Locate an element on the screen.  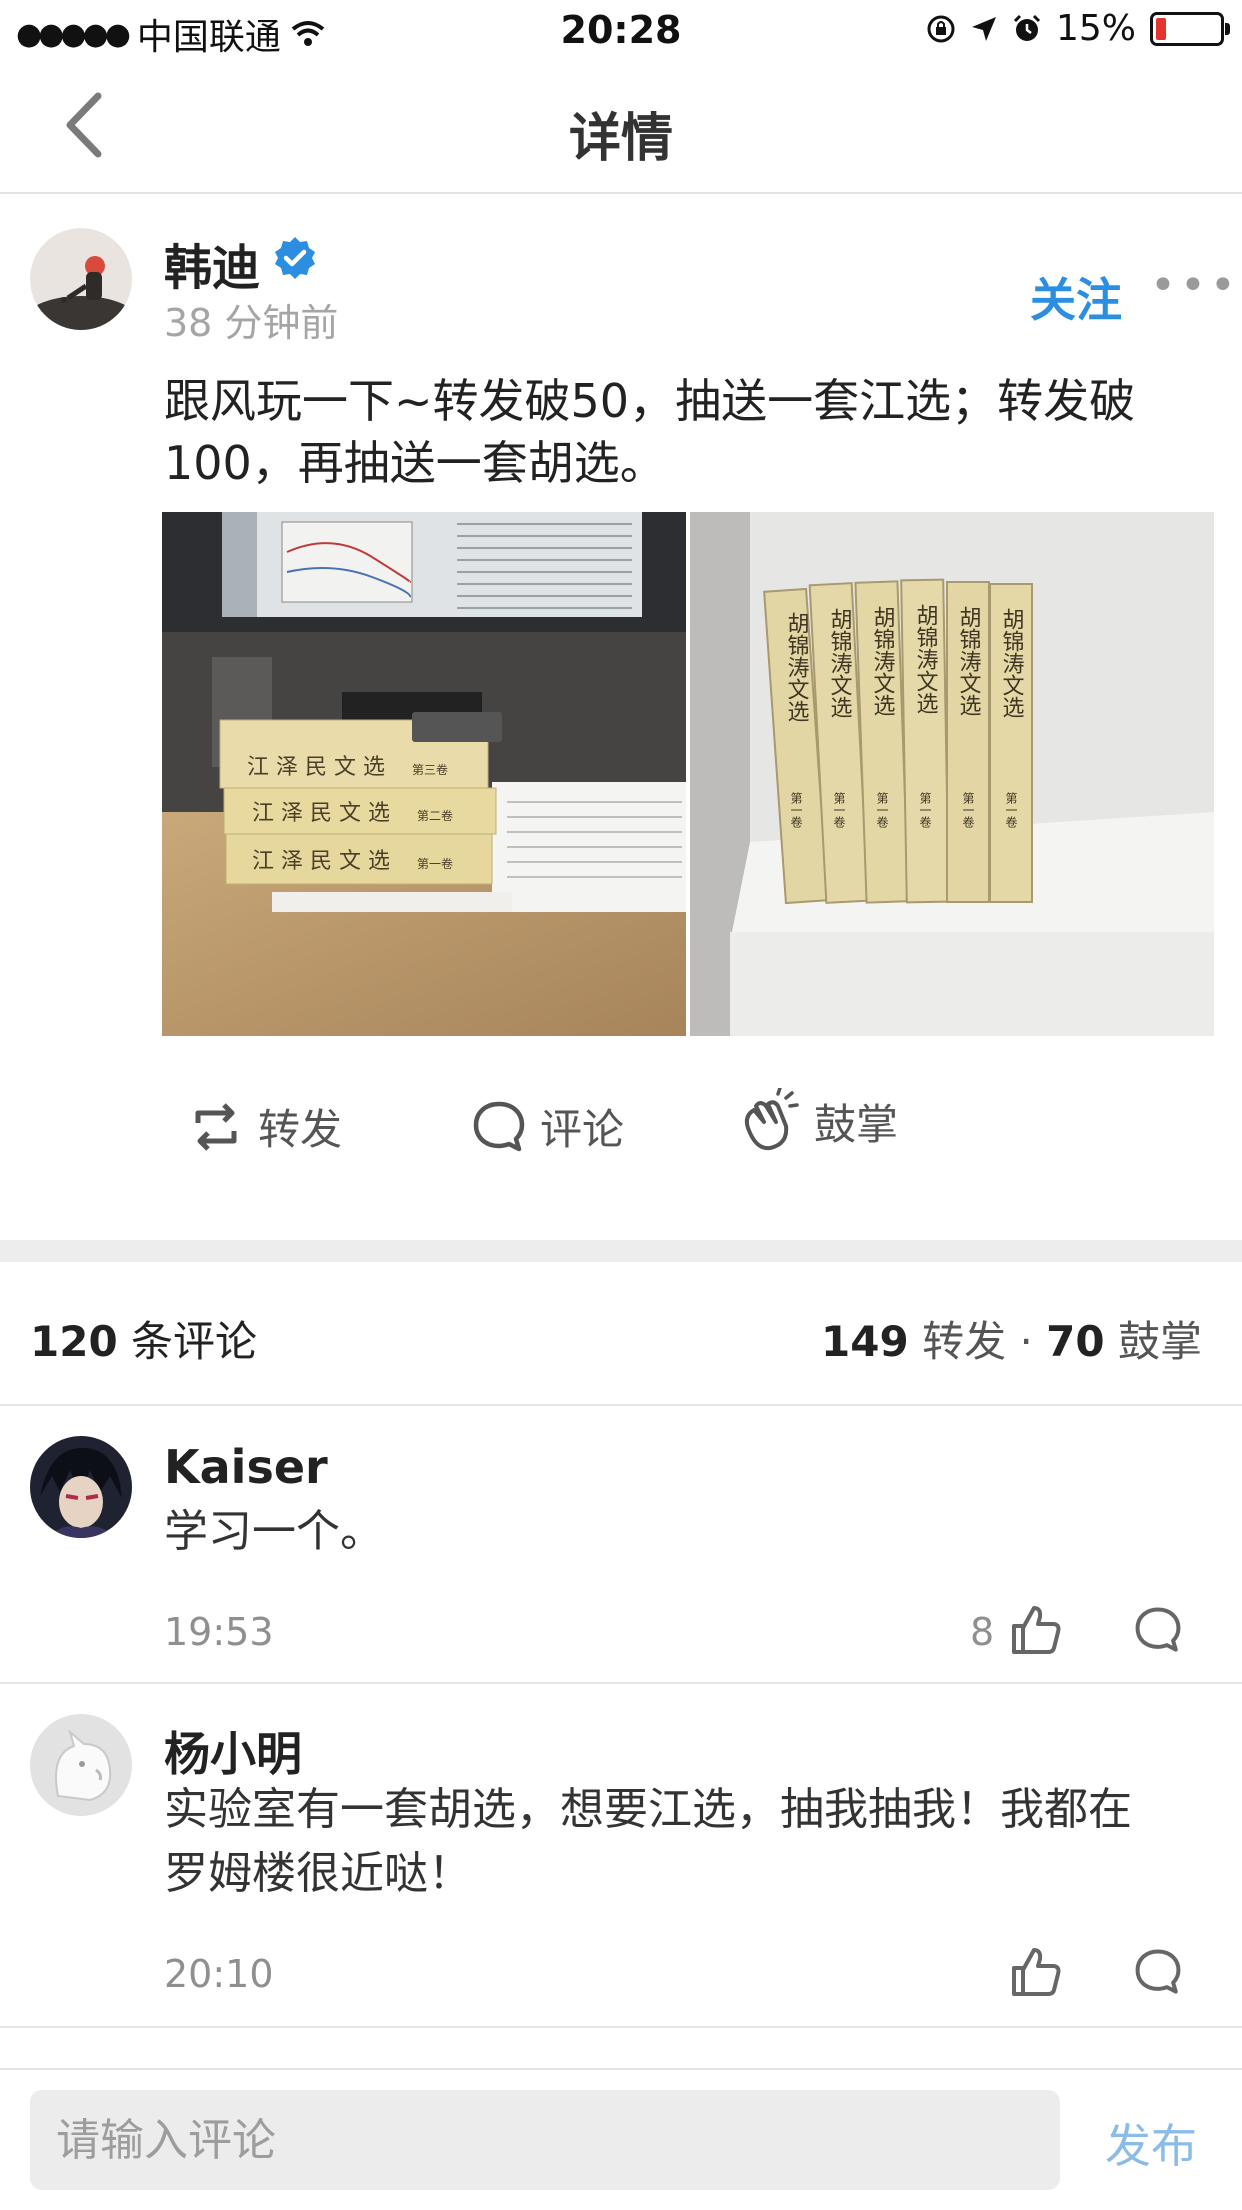
commenter-name: 杨小明 is located at coordinates (233, 1751).